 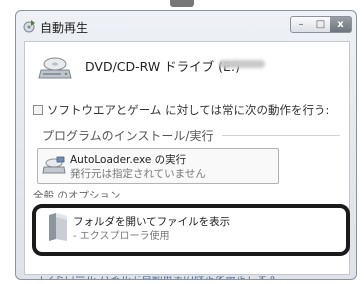 I want to click on autoloader-option: AutoLoader.exe の実行 発行元は指定されていません, so click(x=158, y=166).